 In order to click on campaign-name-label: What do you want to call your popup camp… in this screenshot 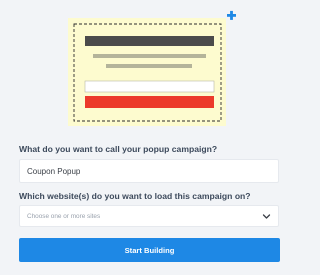, I will do `click(118, 149)`.